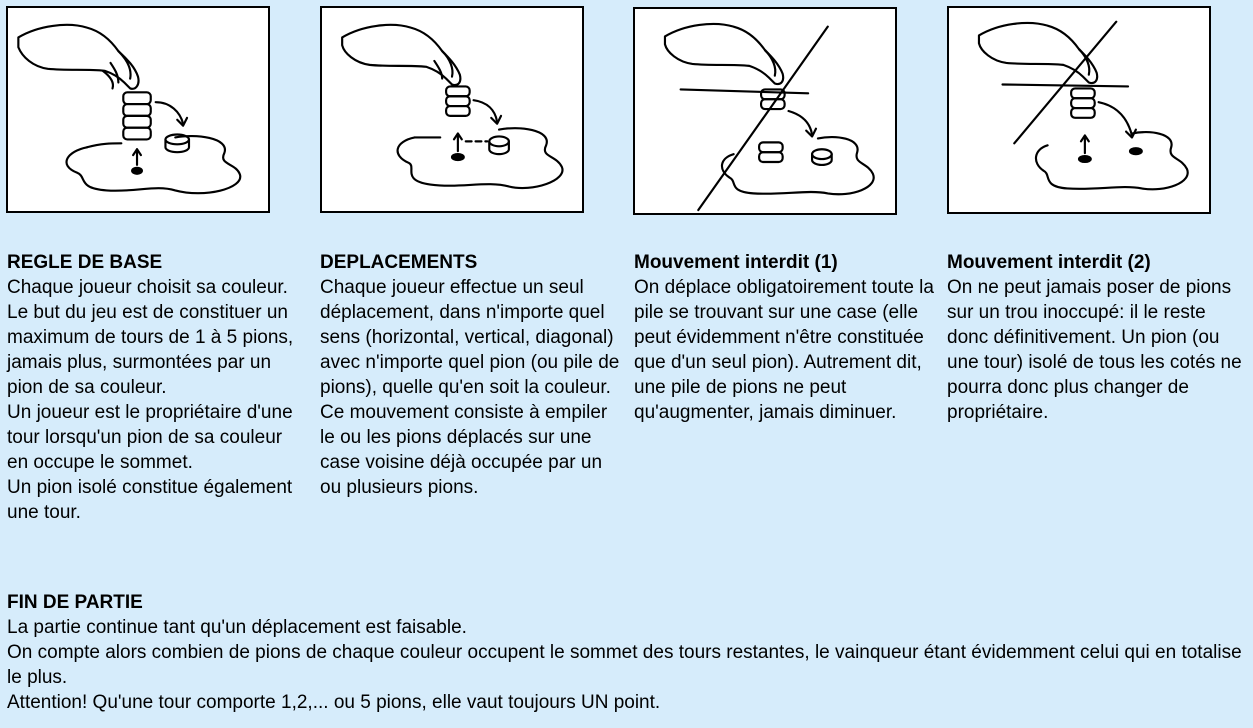 The image size is (1253, 728). I want to click on illustration-base-rule, so click(138, 109).